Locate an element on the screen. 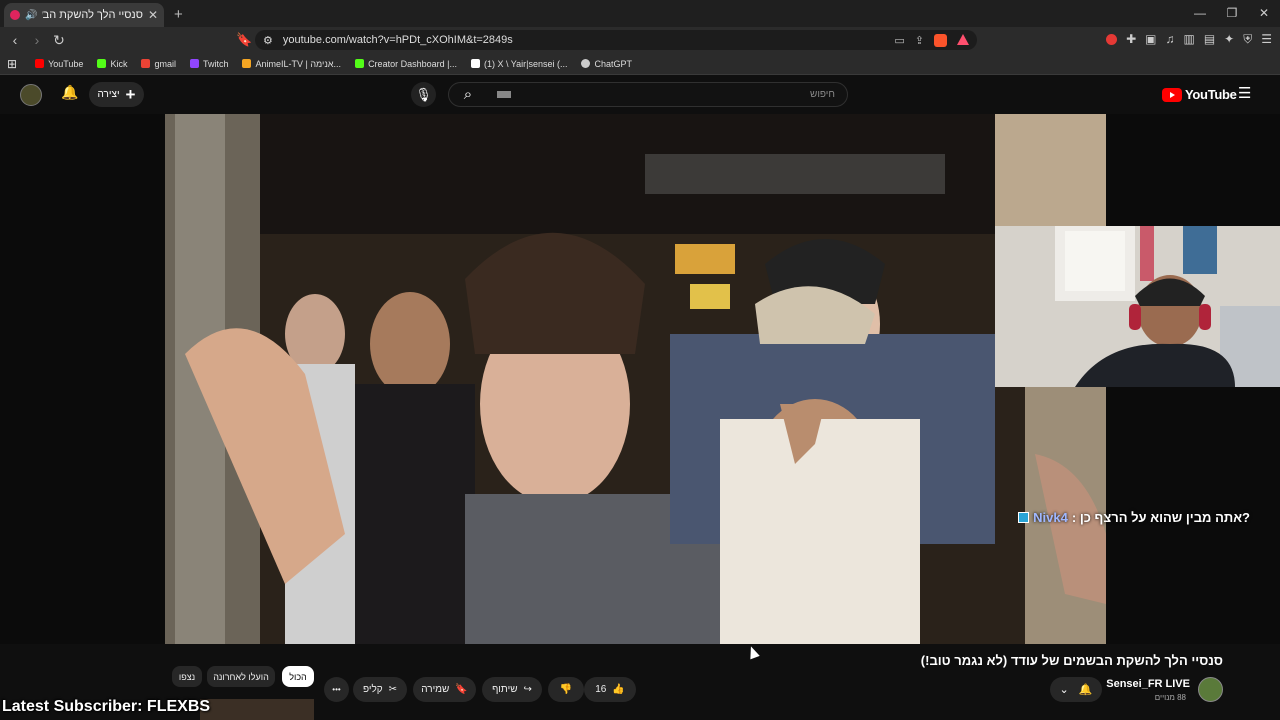 This screenshot has width=1280, height=720. channel-name: Sensei_FR LIVE is located at coordinates (1148, 684).